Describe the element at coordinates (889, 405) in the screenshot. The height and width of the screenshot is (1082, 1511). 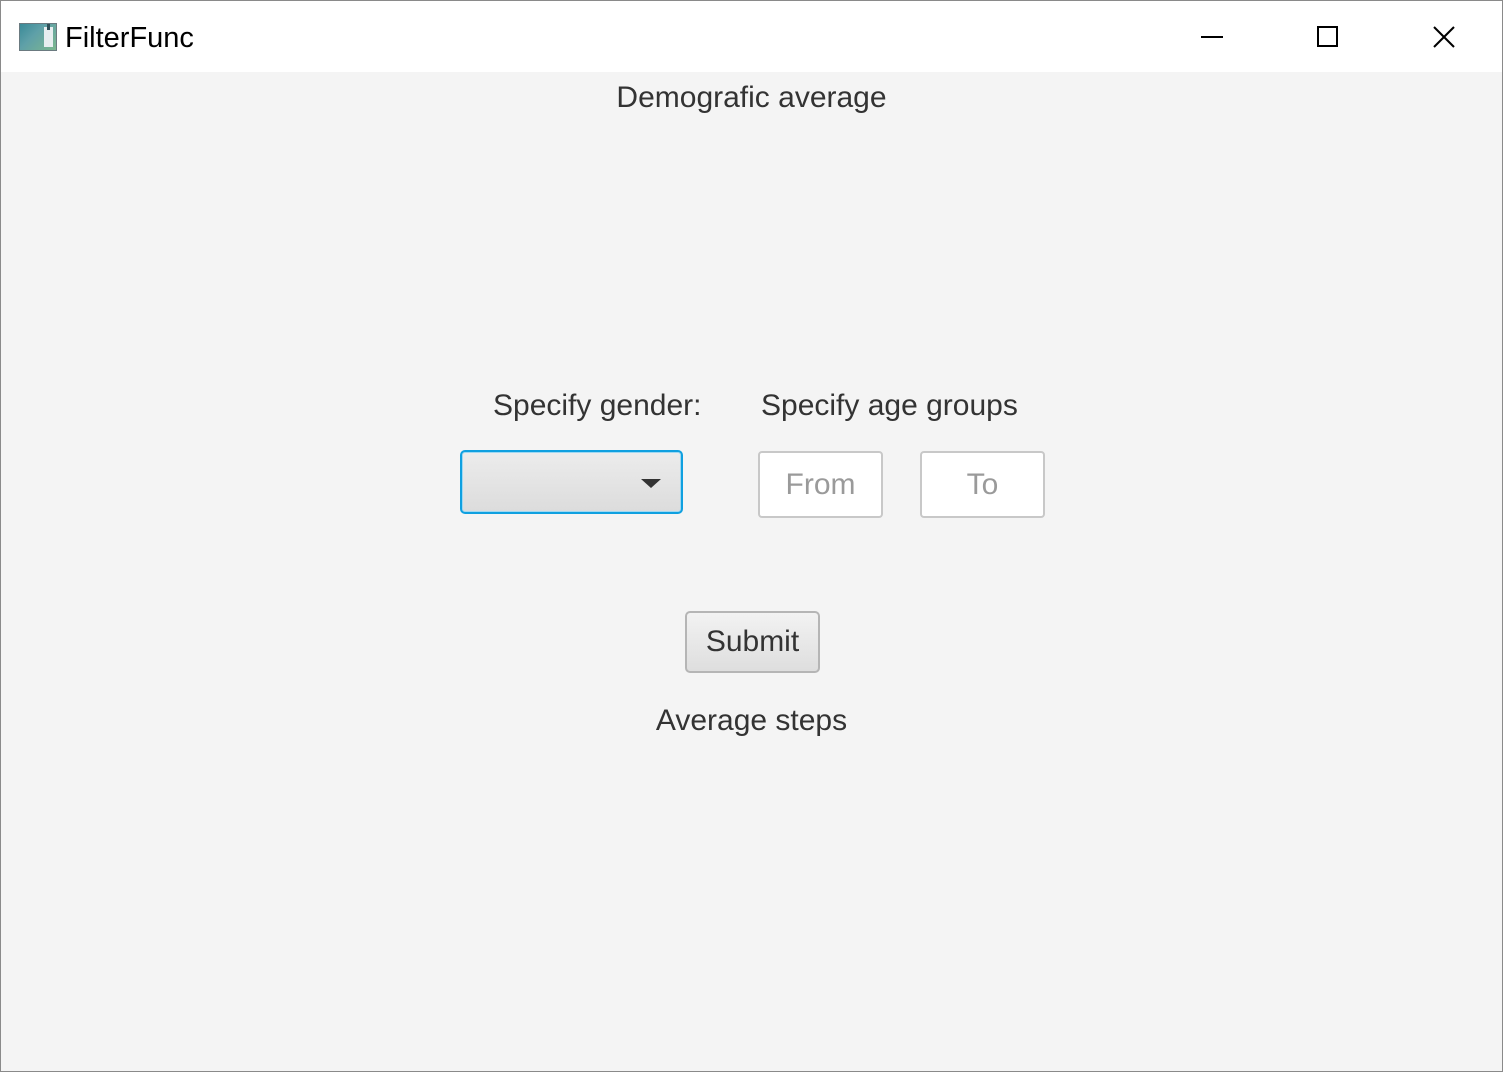
I see `age-groups-label: Specify age groups` at that location.